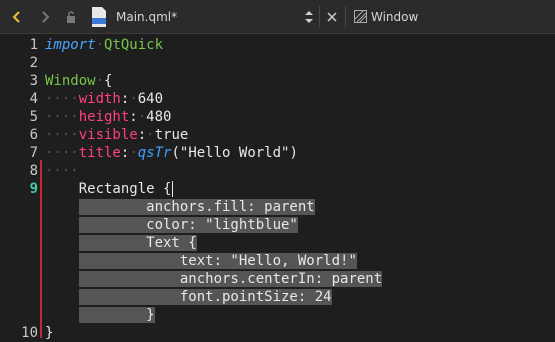  I want to click on code-token: }, so click(116, 315).